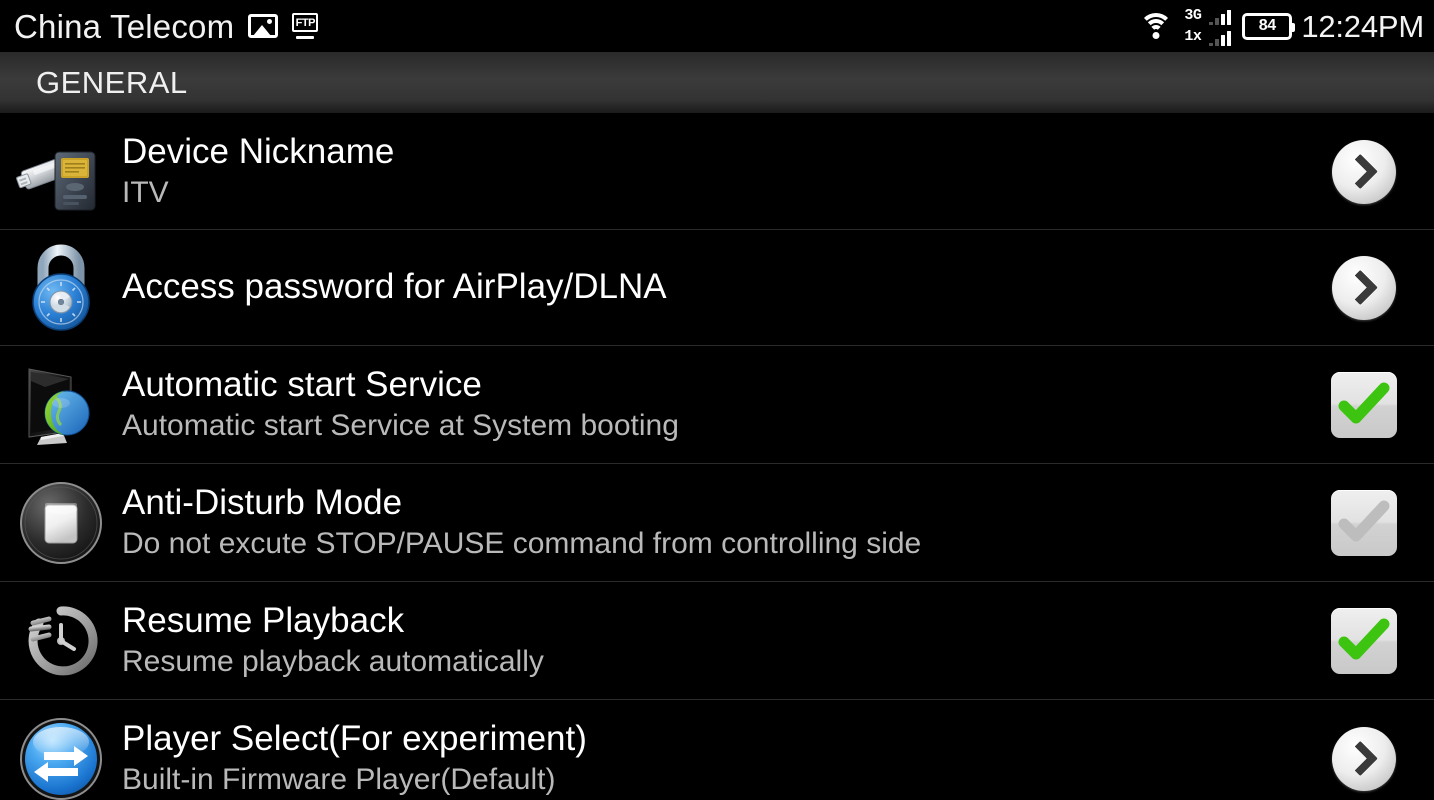  I want to click on battery-level-label: 84, so click(1267, 25).